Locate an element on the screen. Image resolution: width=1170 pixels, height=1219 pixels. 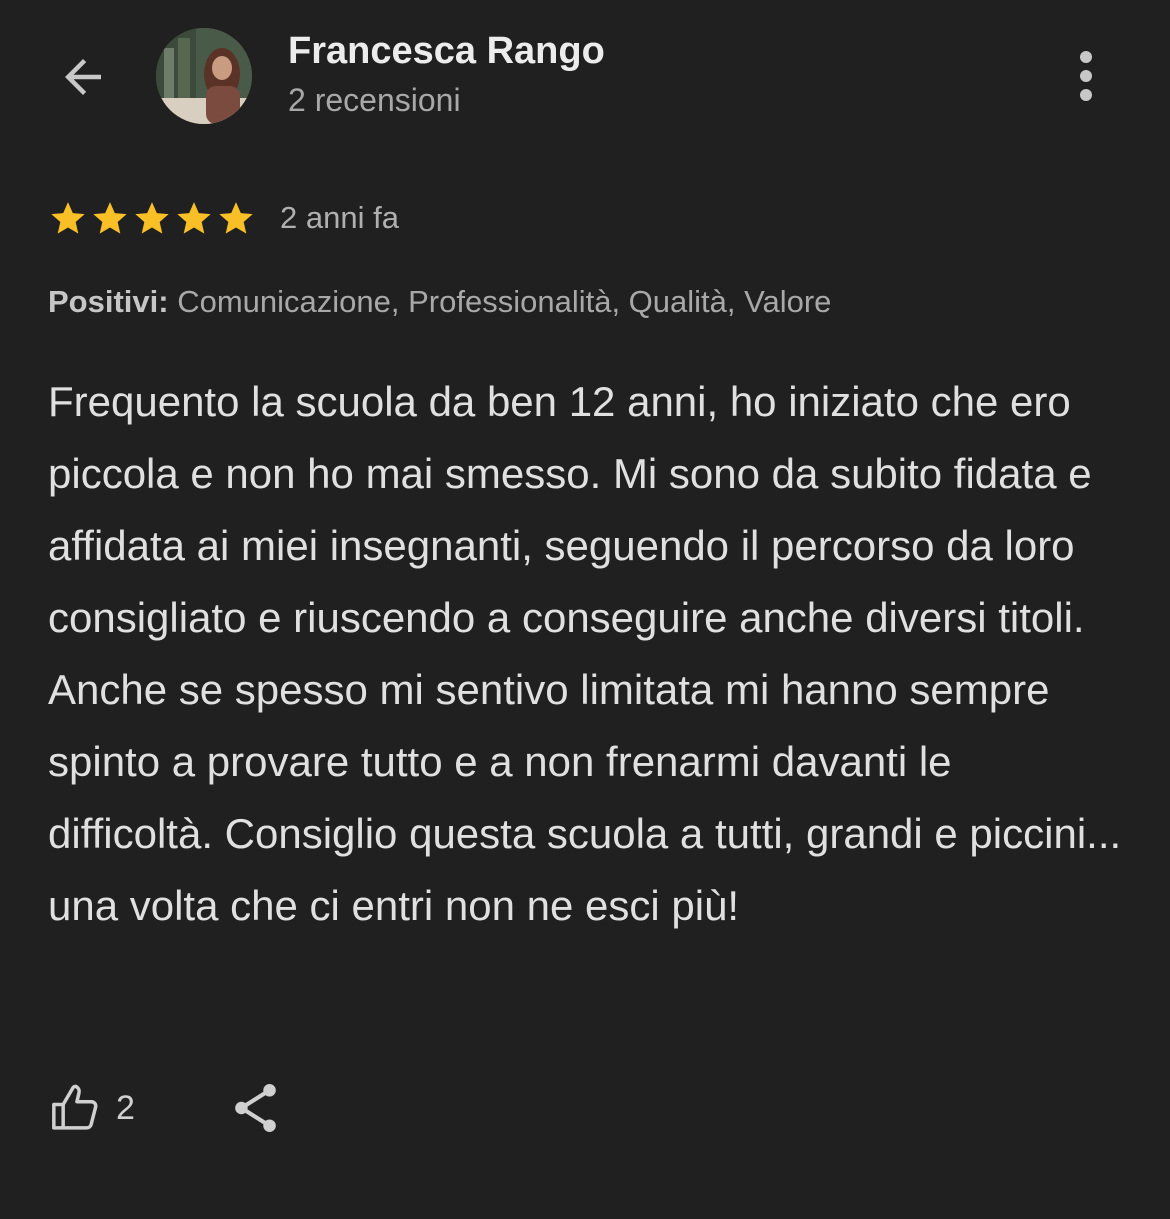
reviewer-review-count: 2 recensioni is located at coordinates (374, 100).